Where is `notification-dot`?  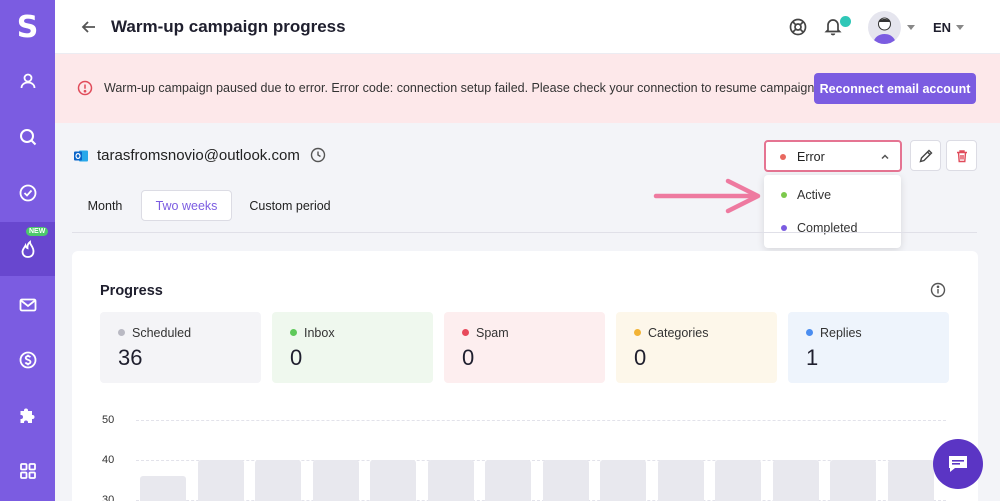 notification-dot is located at coordinates (845, 21).